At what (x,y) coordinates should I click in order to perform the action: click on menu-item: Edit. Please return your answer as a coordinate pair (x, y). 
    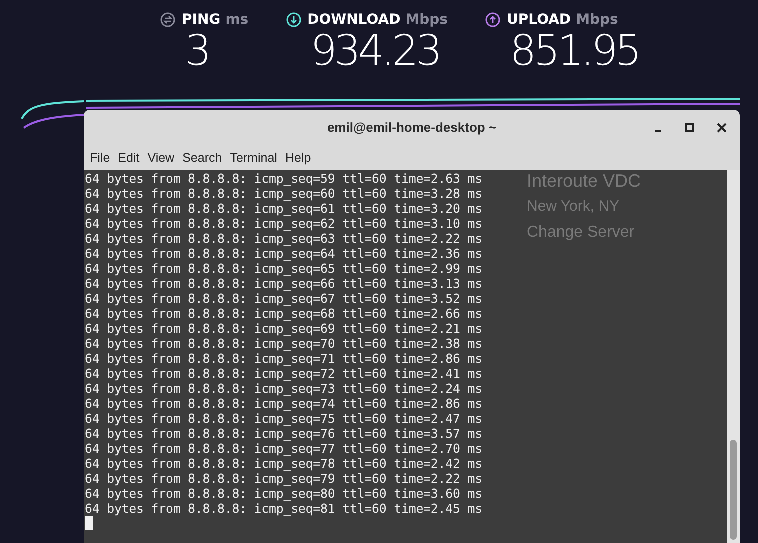
    Looking at the image, I should click on (129, 157).